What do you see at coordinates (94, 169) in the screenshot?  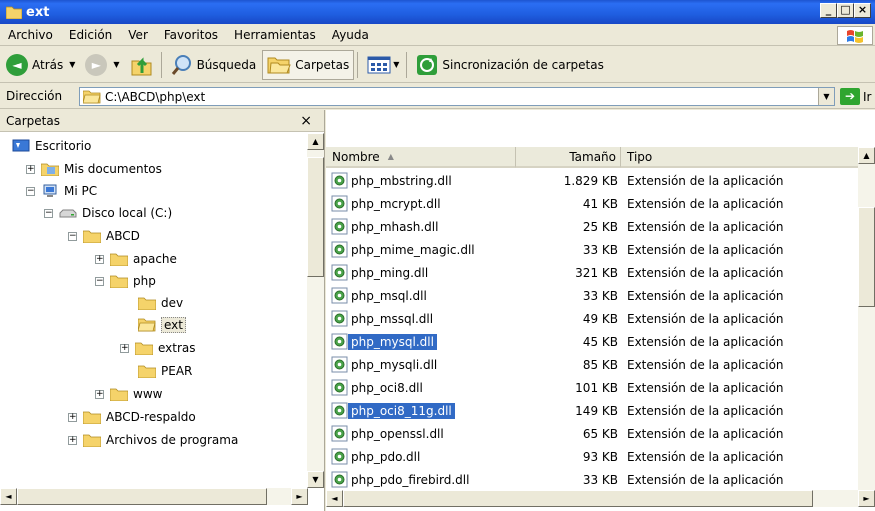 I see `tree-item-mis-documentos: + Mis documentos` at bounding box center [94, 169].